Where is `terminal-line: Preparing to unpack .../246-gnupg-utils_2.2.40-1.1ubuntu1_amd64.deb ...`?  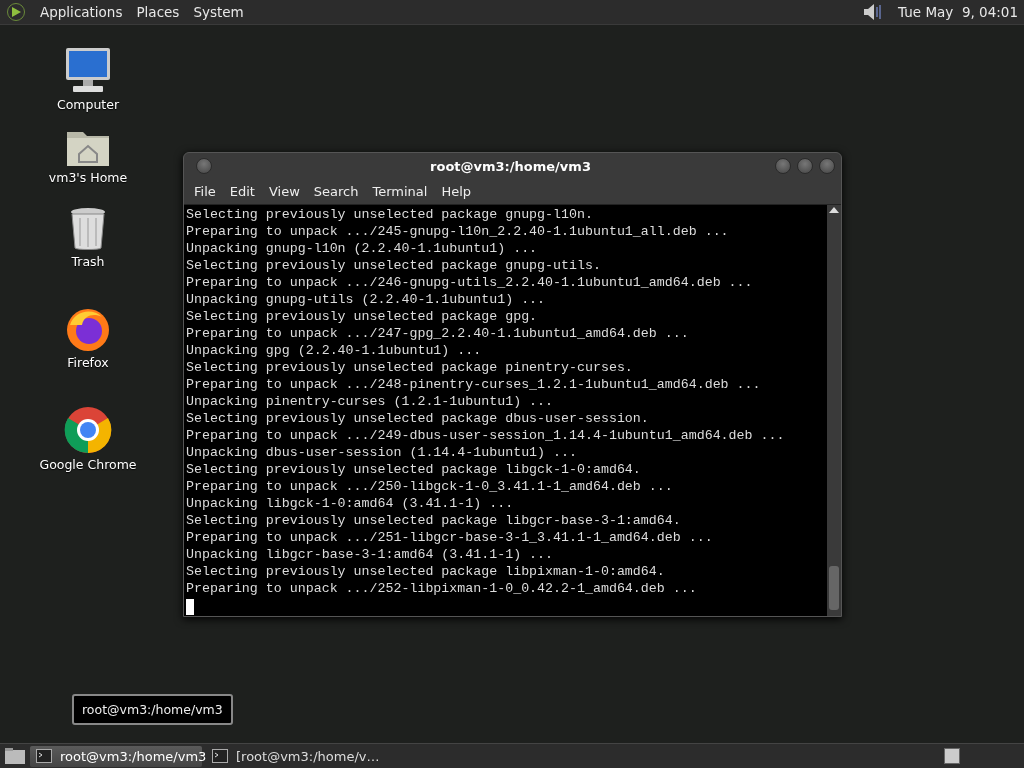
terminal-line: Preparing to unpack .../246-gnupg-utils_2.2.40-1.1ubuntu1_amd64.deb ... is located at coordinates (470, 282).